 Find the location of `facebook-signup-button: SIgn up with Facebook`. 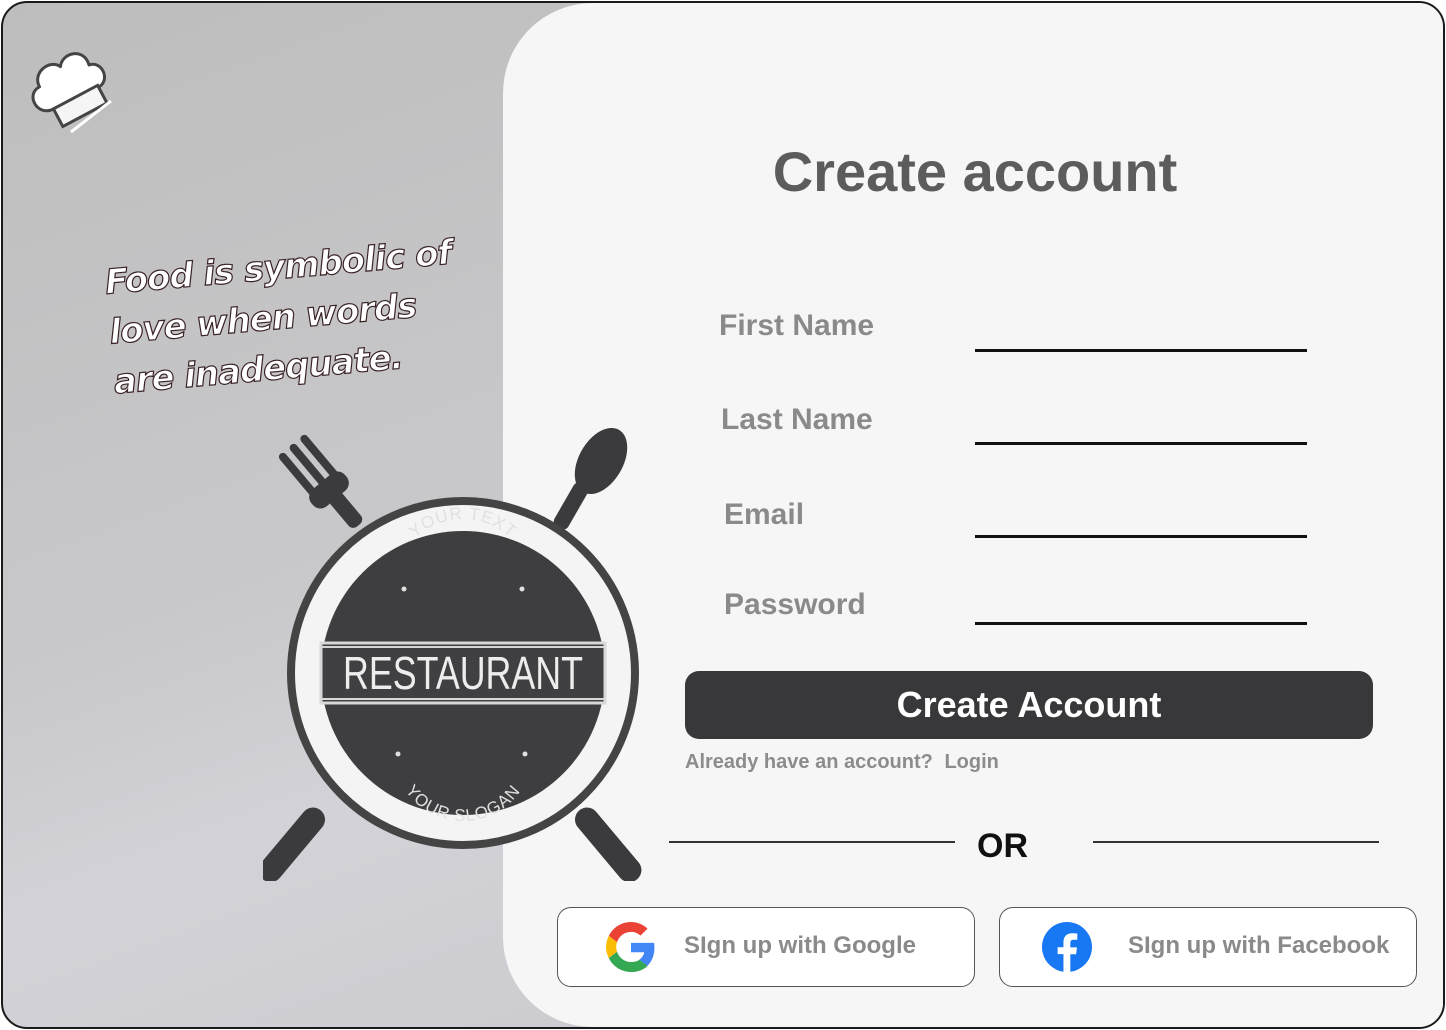

facebook-signup-button: SIgn up with Facebook is located at coordinates (1208, 947).